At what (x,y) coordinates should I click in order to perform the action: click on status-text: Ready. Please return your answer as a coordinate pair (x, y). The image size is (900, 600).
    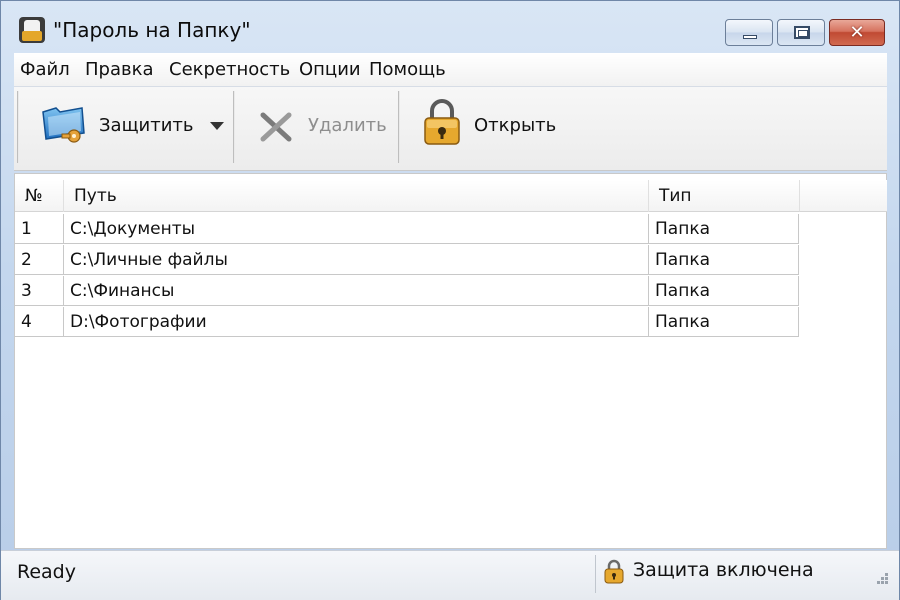
    Looking at the image, I should click on (46, 572).